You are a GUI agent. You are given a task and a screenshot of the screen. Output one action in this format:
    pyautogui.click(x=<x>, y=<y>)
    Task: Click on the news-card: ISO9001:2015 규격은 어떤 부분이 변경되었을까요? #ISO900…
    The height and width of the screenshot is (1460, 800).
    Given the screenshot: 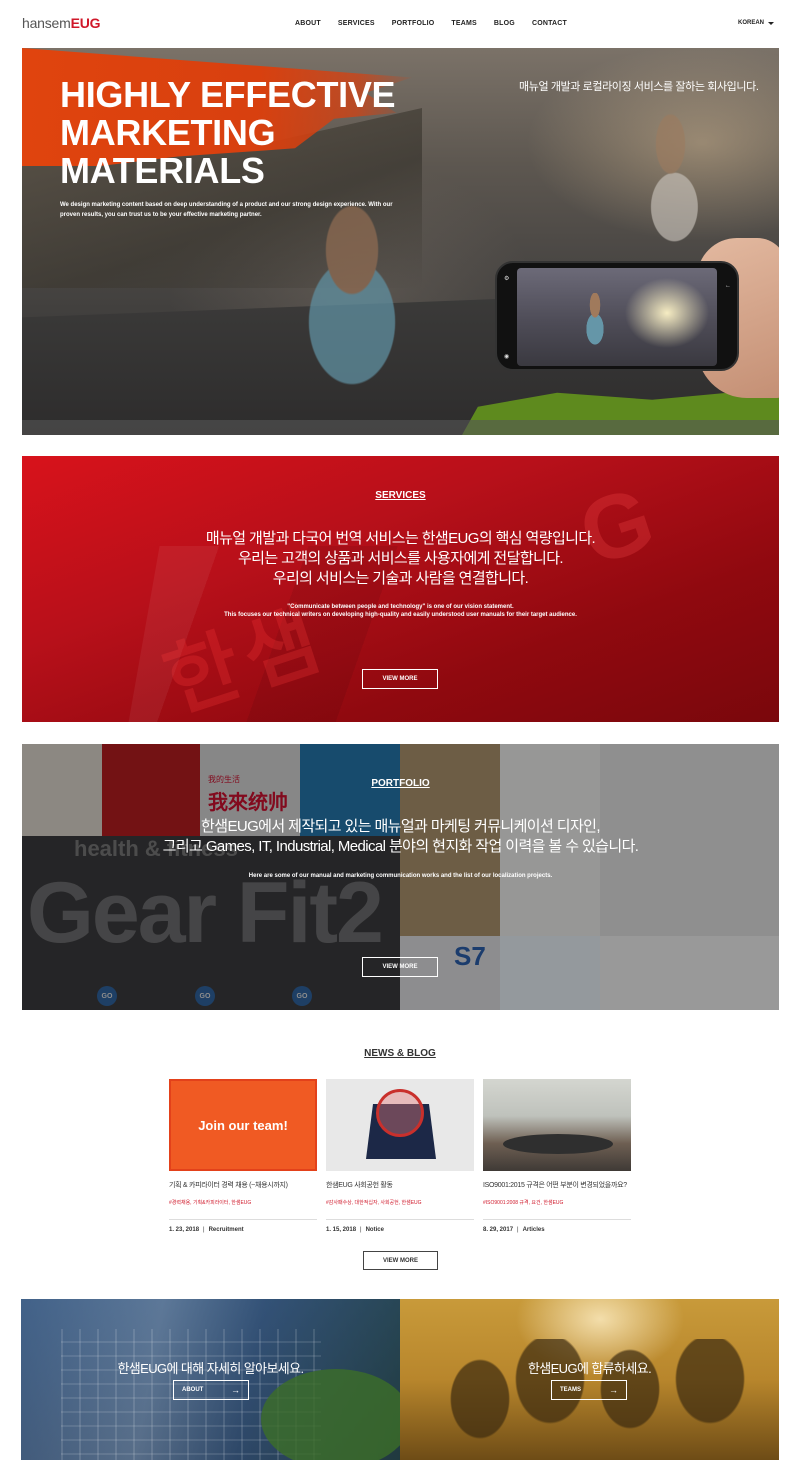 What is the action you would take?
    pyautogui.click(x=557, y=1156)
    